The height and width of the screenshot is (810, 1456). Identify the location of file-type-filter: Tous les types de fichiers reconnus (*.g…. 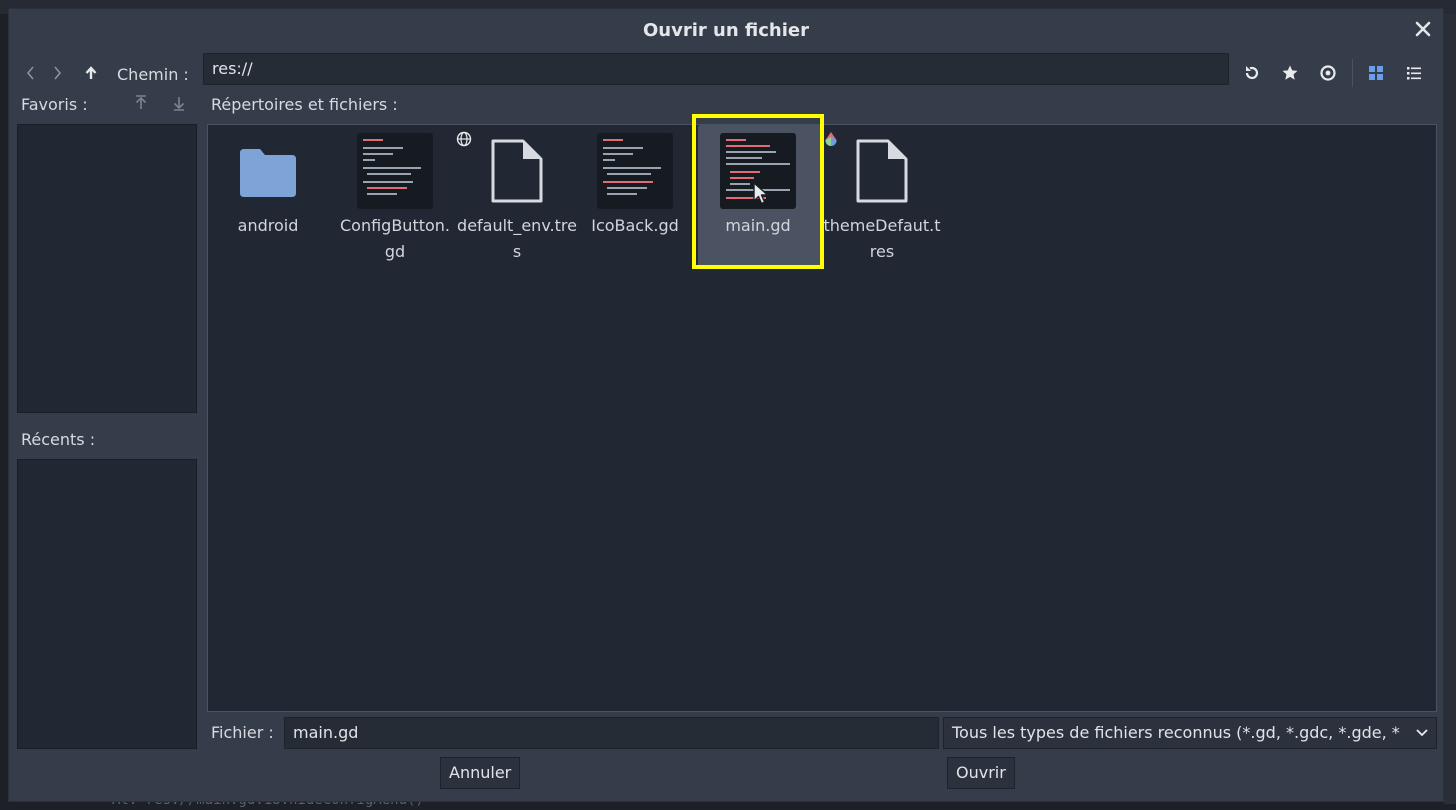
(1190, 733).